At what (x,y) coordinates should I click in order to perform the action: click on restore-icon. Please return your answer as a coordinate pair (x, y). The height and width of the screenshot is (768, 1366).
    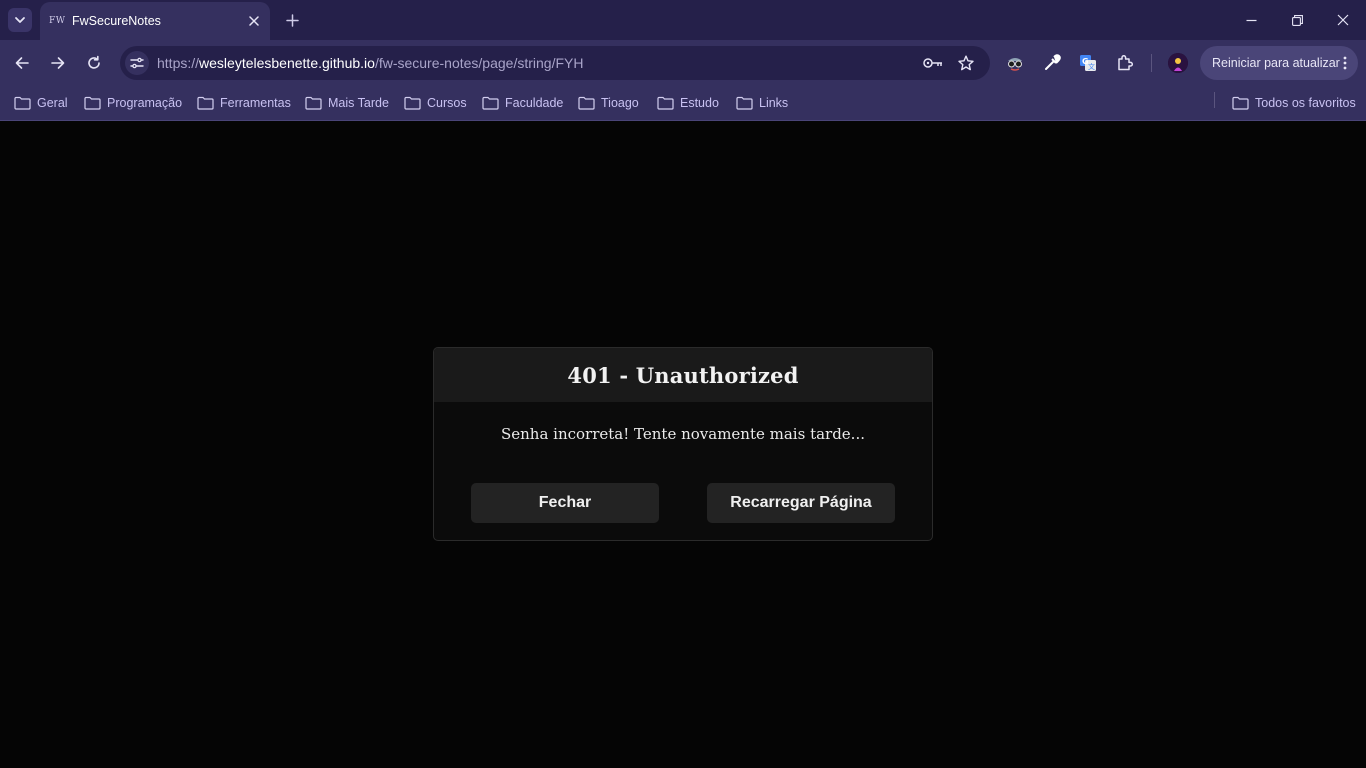
    Looking at the image, I should click on (1297, 20).